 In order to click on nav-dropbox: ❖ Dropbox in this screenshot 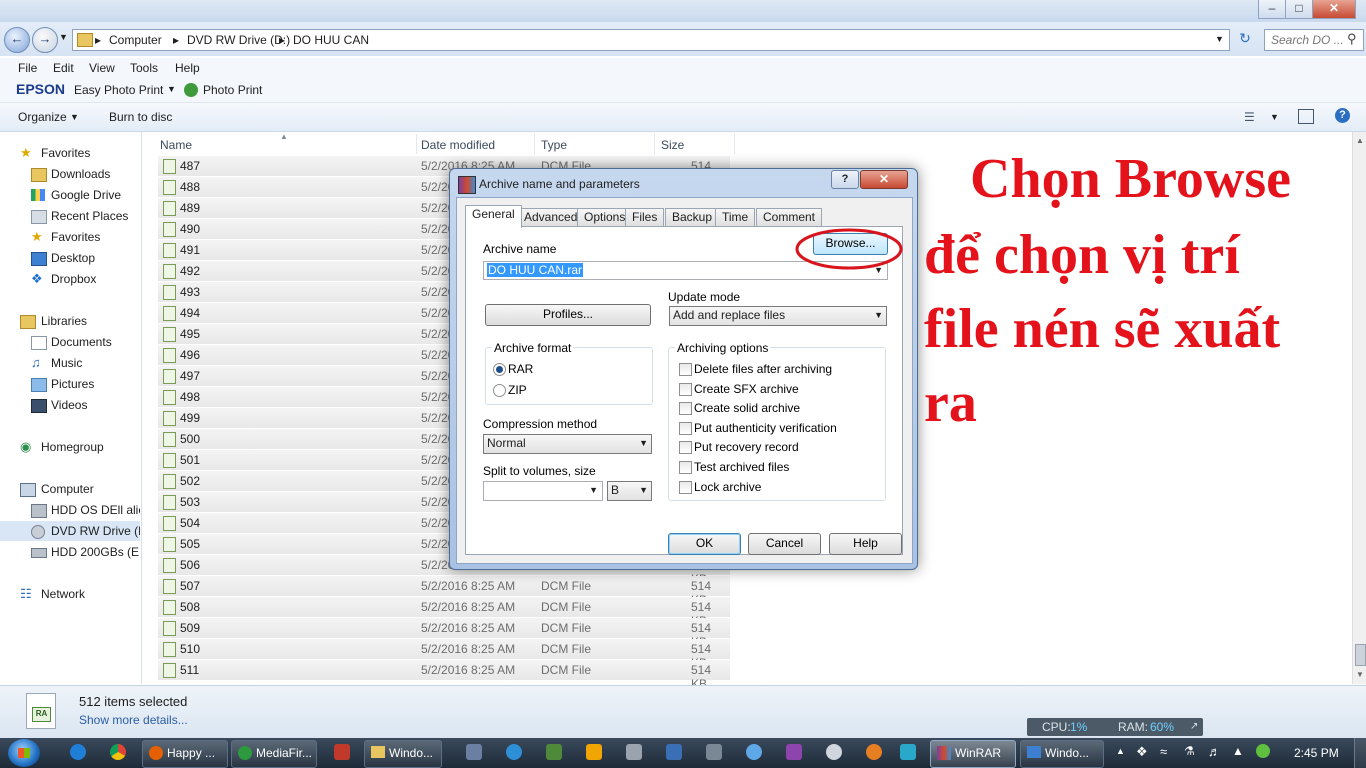, I will do `click(70, 279)`.